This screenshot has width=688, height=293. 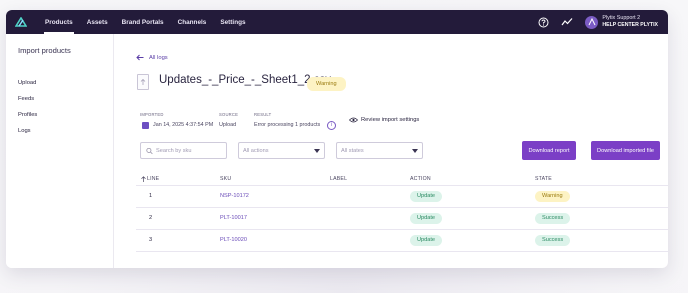 I want to click on cell-line: 1, so click(x=151, y=196).